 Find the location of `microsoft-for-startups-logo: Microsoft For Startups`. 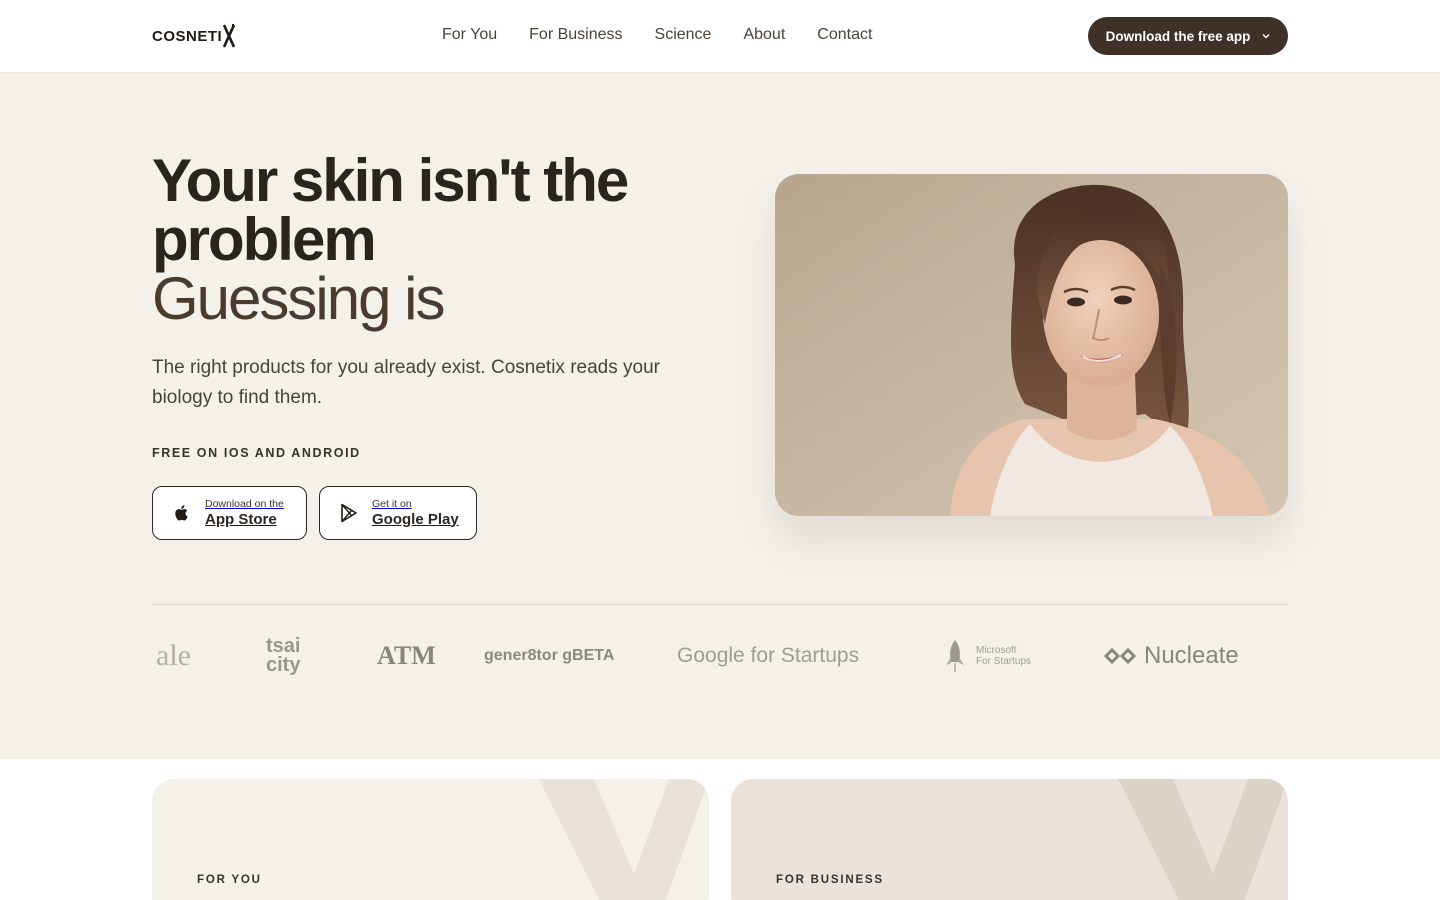

microsoft-for-startups-logo: Microsoft For Startups is located at coordinates (987, 656).